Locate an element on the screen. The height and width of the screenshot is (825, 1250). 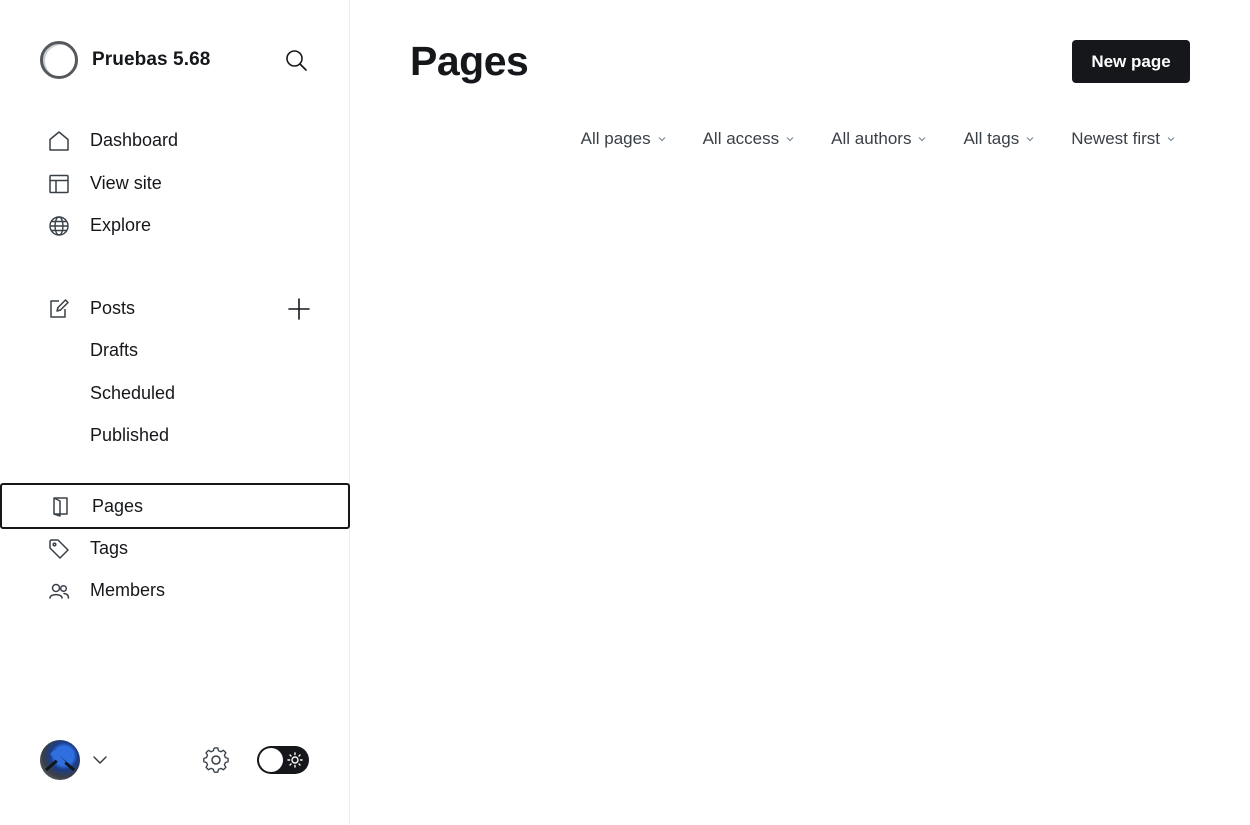
sidebar-item-pages: Pages is located at coordinates (175, 506).